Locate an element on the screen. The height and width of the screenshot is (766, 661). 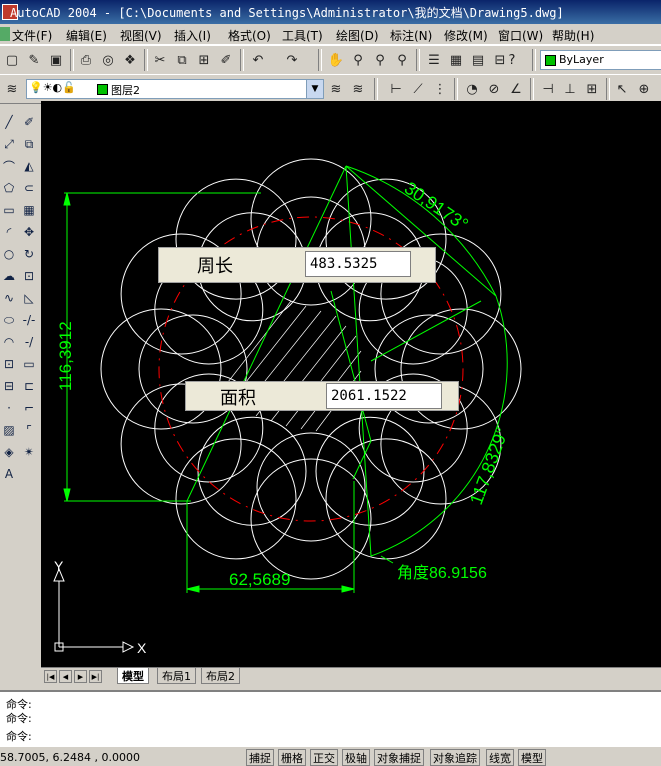
scale-icon: ⊡ is located at coordinates (29, 276).